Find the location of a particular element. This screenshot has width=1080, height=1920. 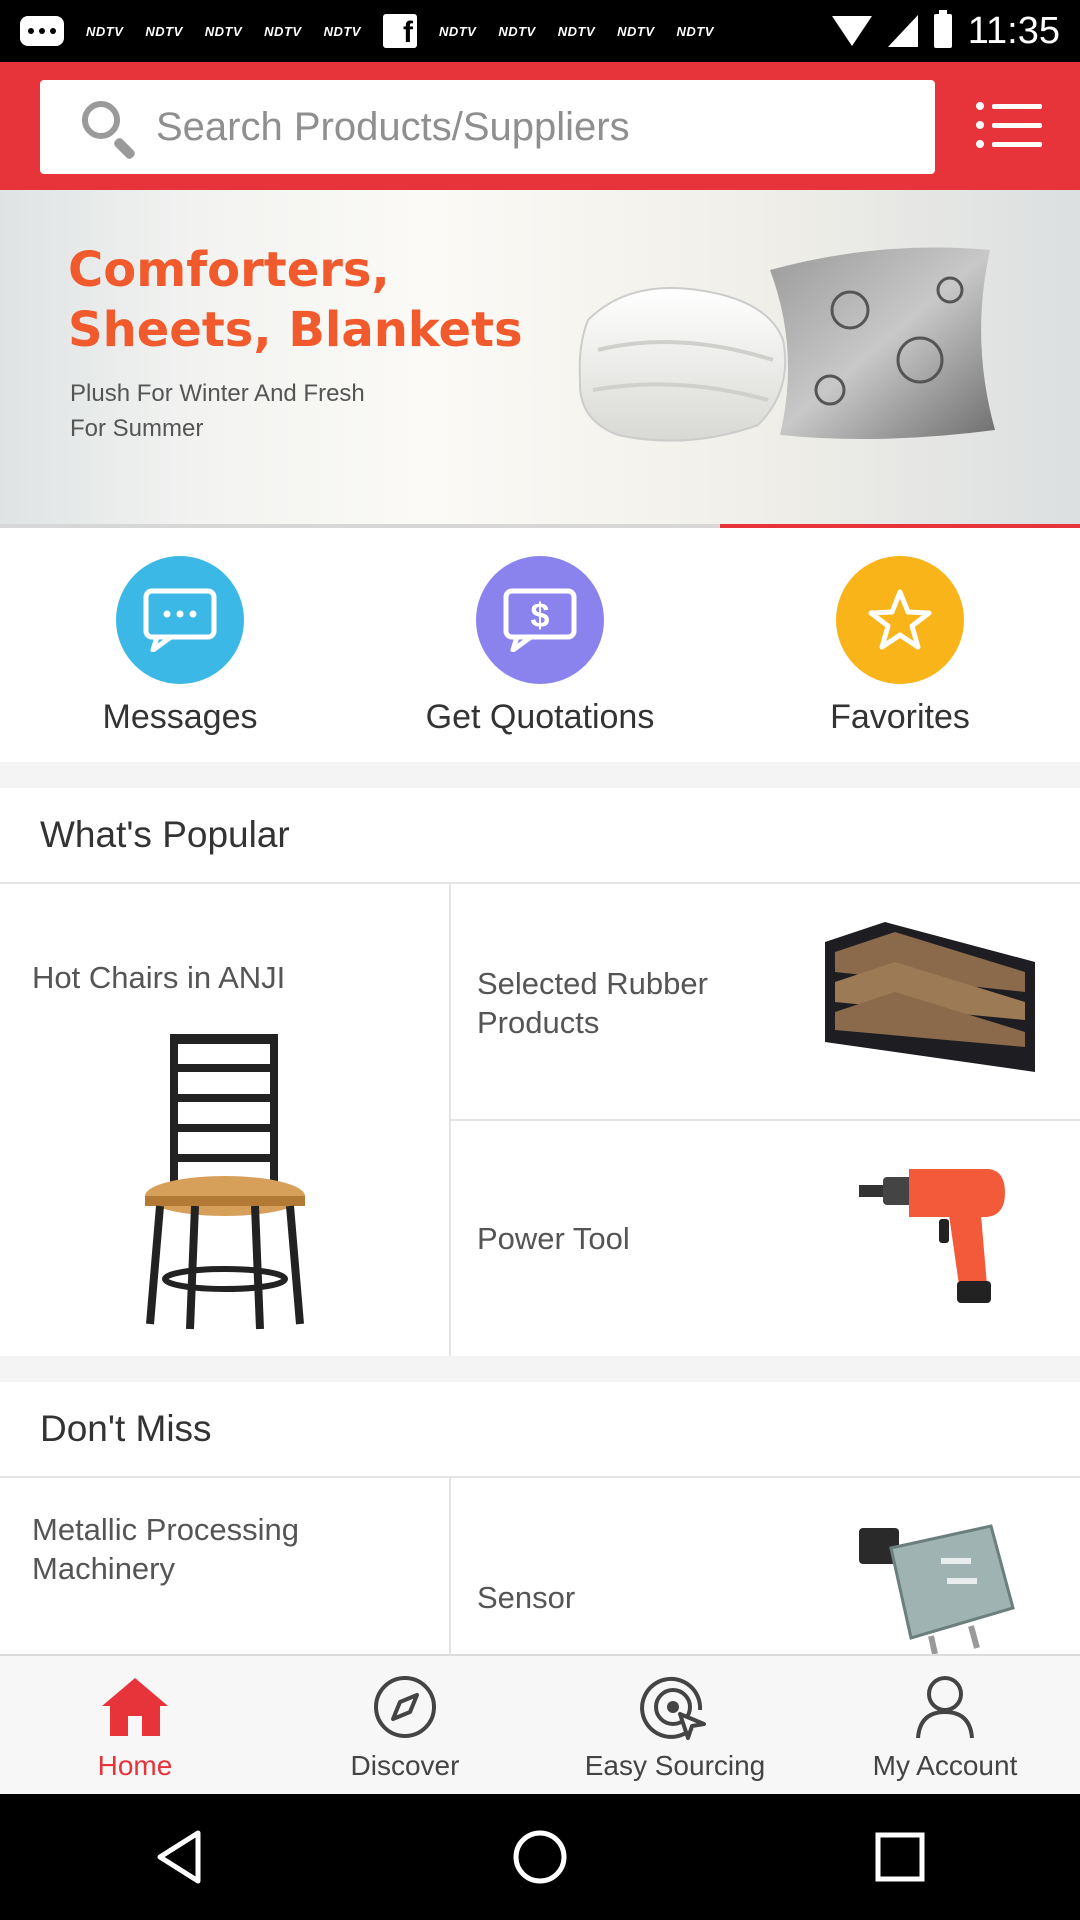

popular-item-label: Power Tool is located at coordinates (553, 1238).